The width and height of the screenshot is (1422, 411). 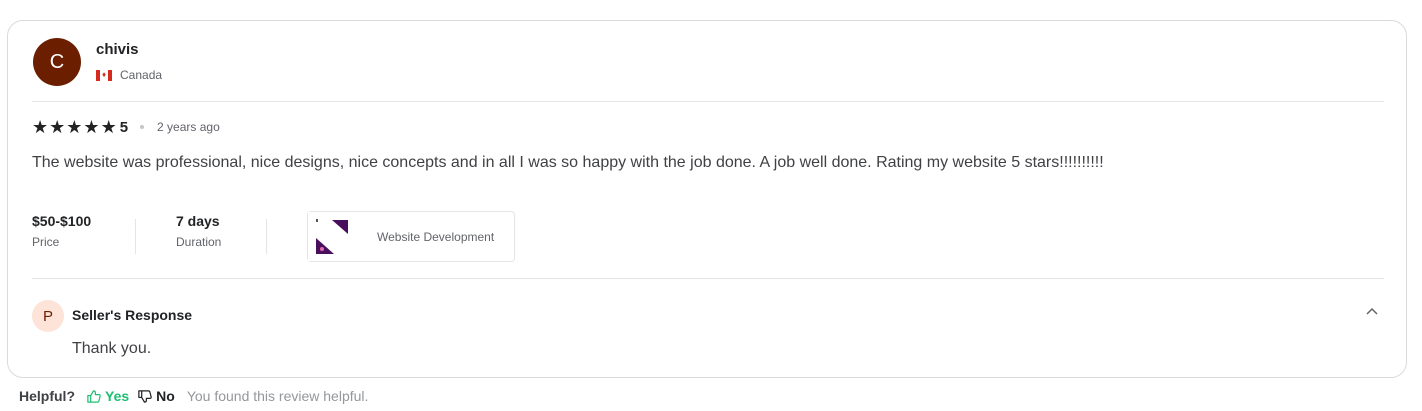 I want to click on seller-initial: P, so click(x=47, y=316).